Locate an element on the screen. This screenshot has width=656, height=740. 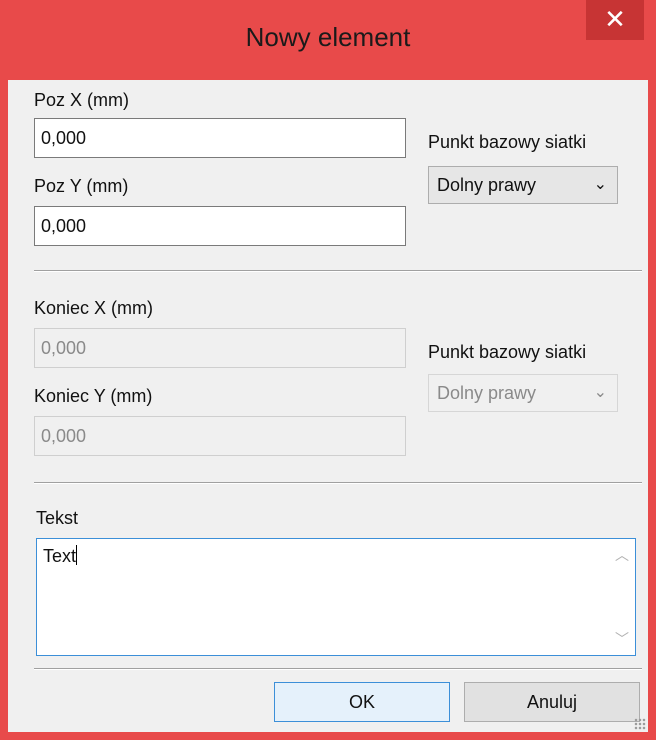
text-caret is located at coordinates (77, 555).